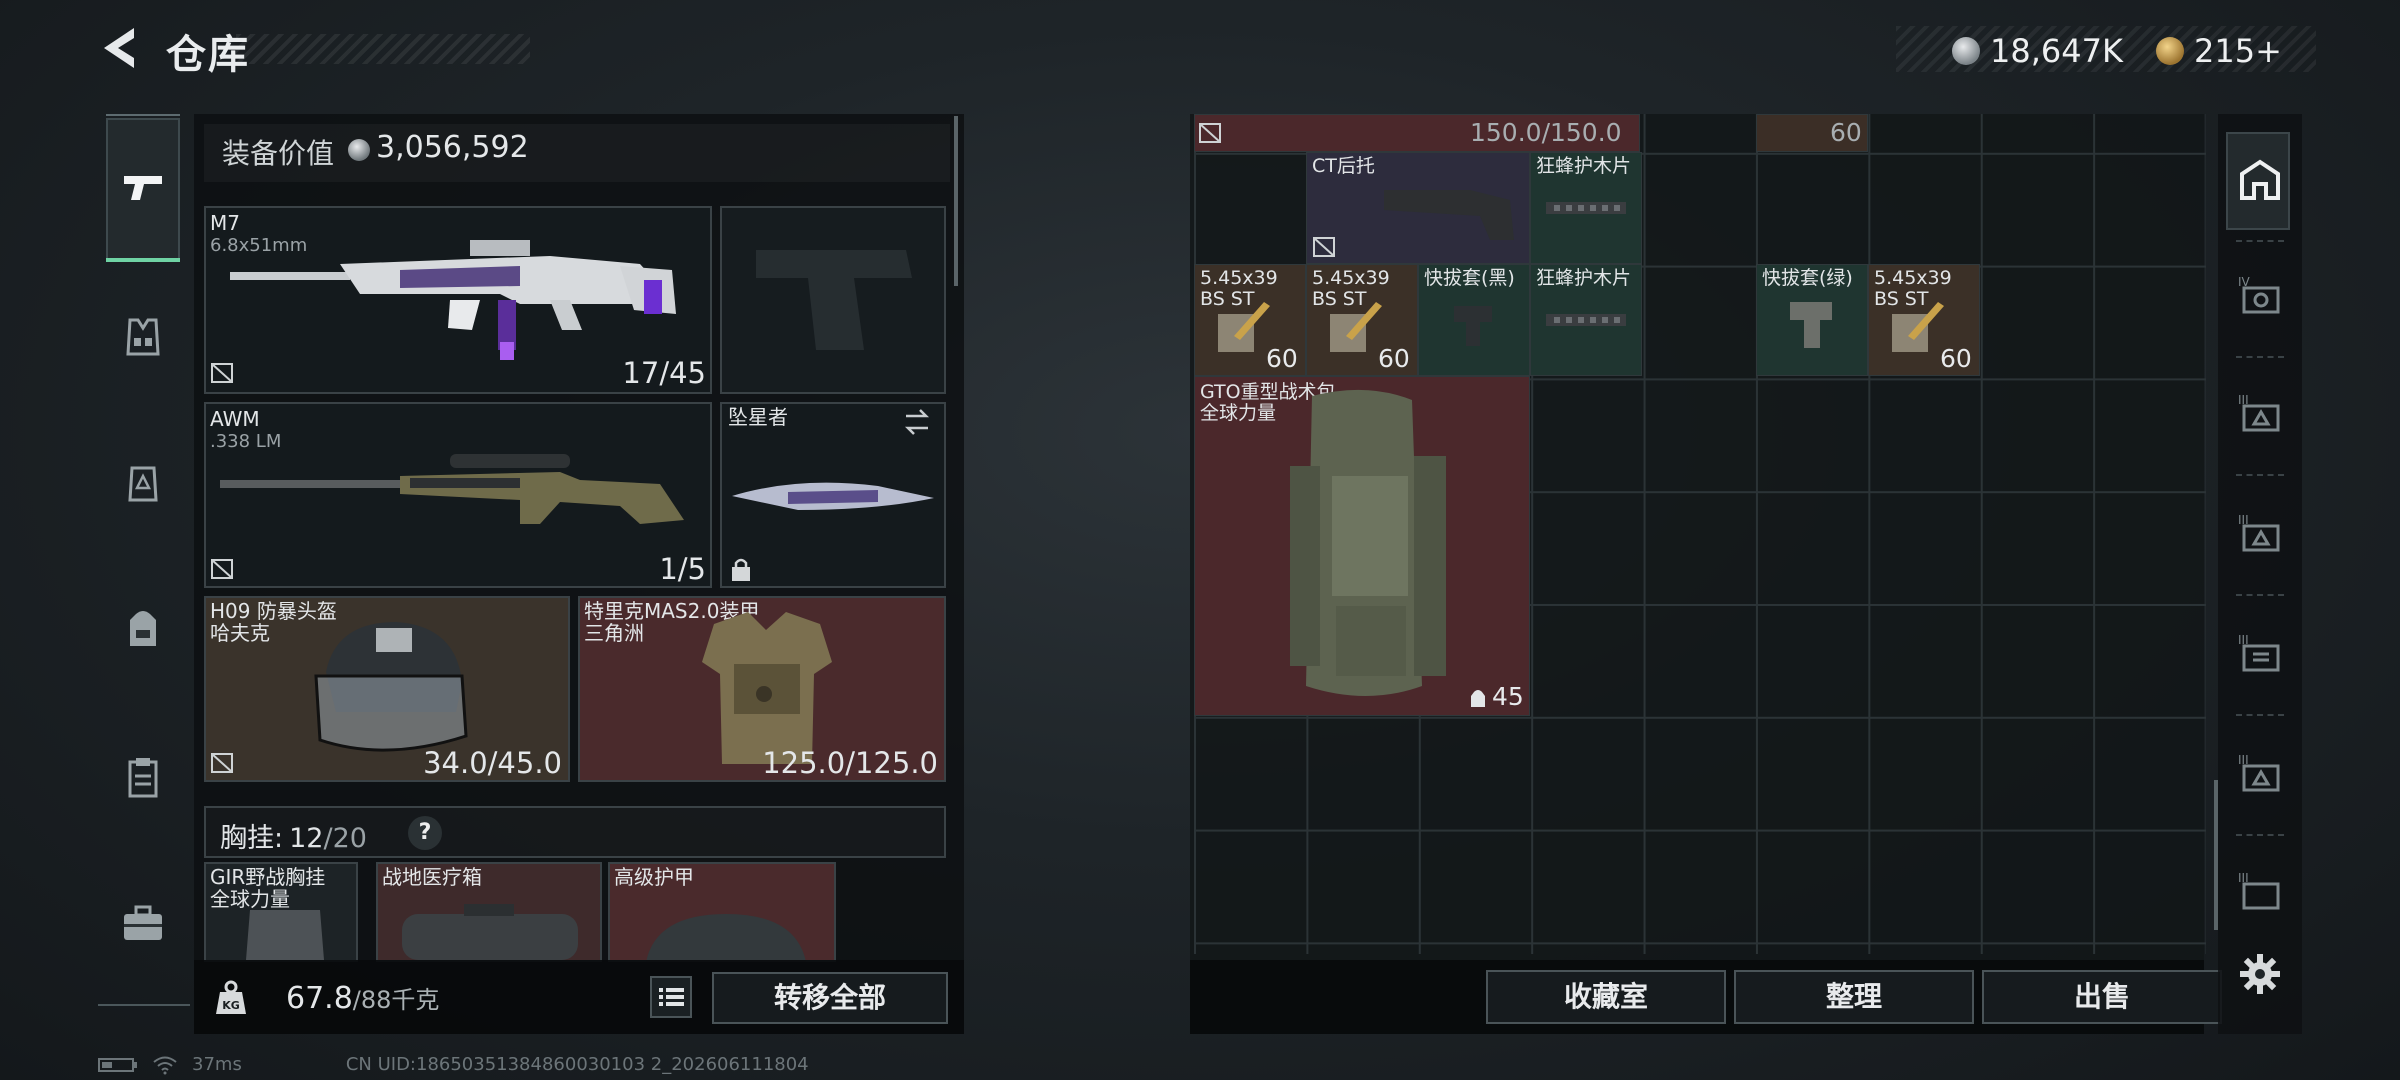 This screenshot has height=1080, width=2400. Describe the element at coordinates (1606, 997) in the screenshot. I see `collection-room-button: 收藏室` at that location.